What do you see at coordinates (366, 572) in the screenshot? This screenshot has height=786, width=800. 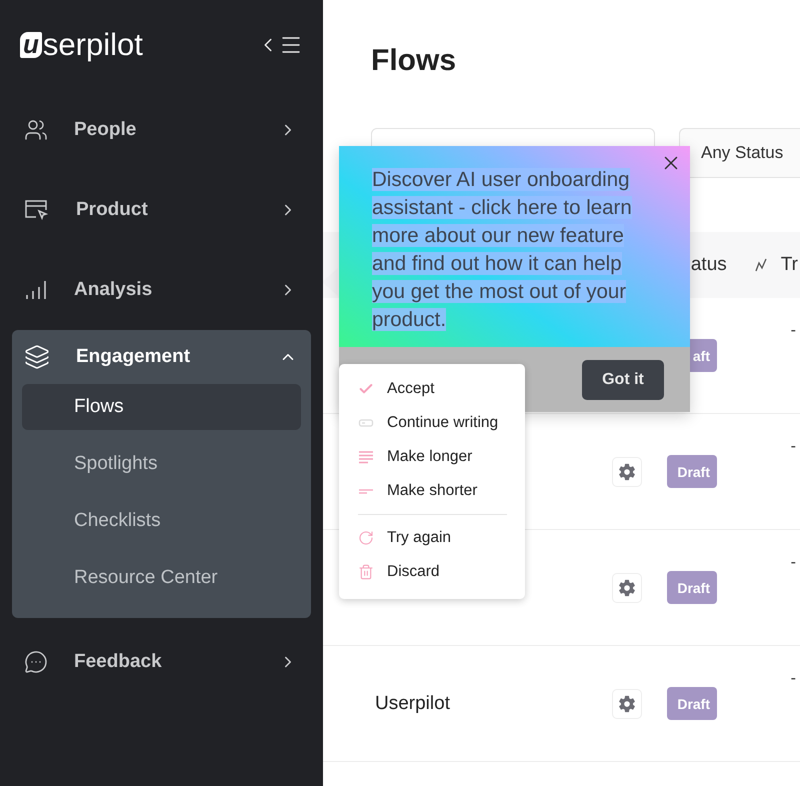 I see `trash-icon` at bounding box center [366, 572].